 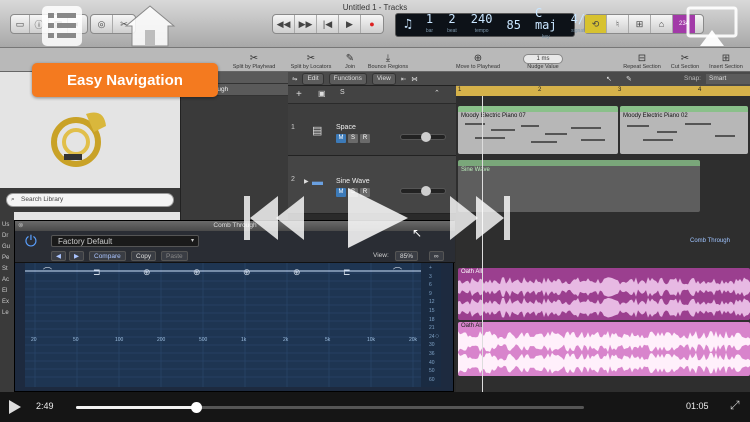 What do you see at coordinates (378, 218) in the screenshot?
I see `play-overlay-icon` at bounding box center [378, 218].